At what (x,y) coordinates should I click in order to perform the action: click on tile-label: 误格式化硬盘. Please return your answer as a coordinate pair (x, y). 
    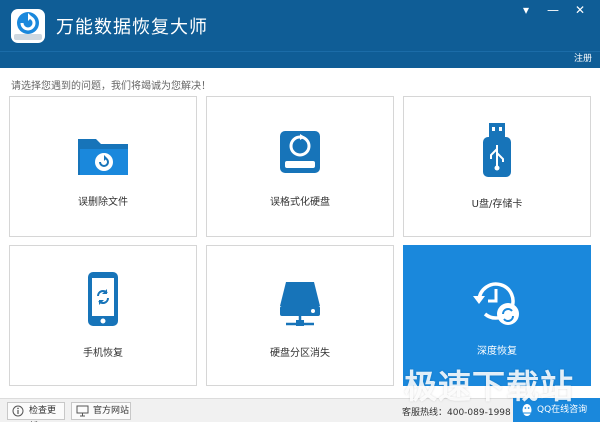
    Looking at the image, I should click on (300, 202).